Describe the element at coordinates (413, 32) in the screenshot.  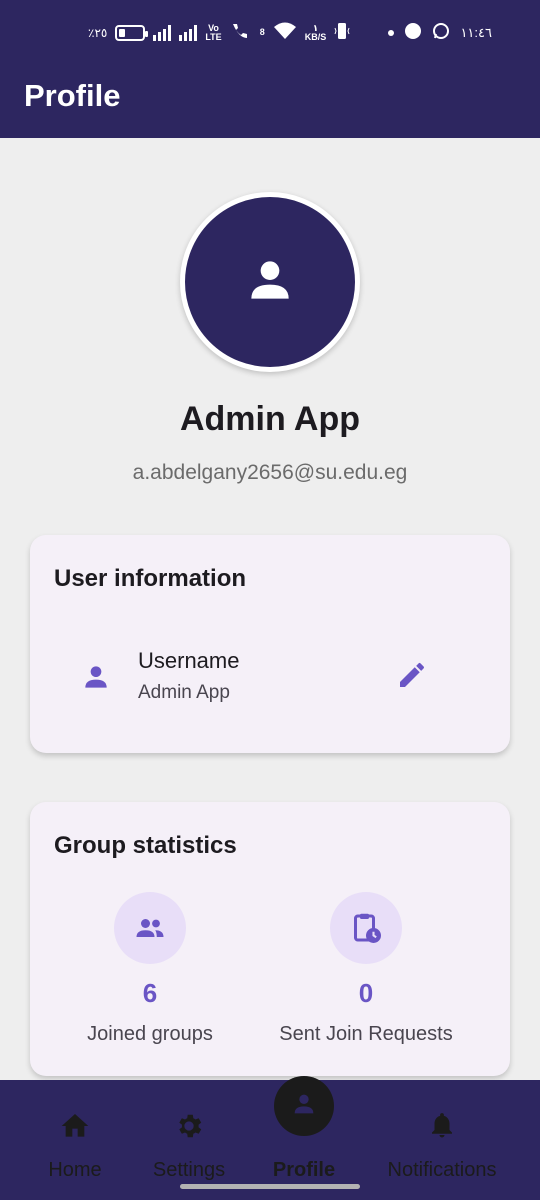
I see `app-icon` at that location.